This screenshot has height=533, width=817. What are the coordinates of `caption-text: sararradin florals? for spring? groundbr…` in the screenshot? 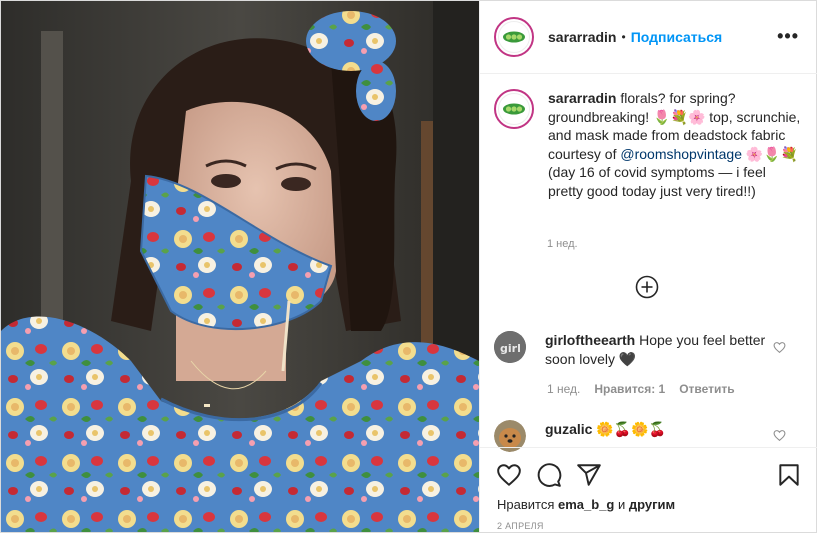 It's located at (676, 144).